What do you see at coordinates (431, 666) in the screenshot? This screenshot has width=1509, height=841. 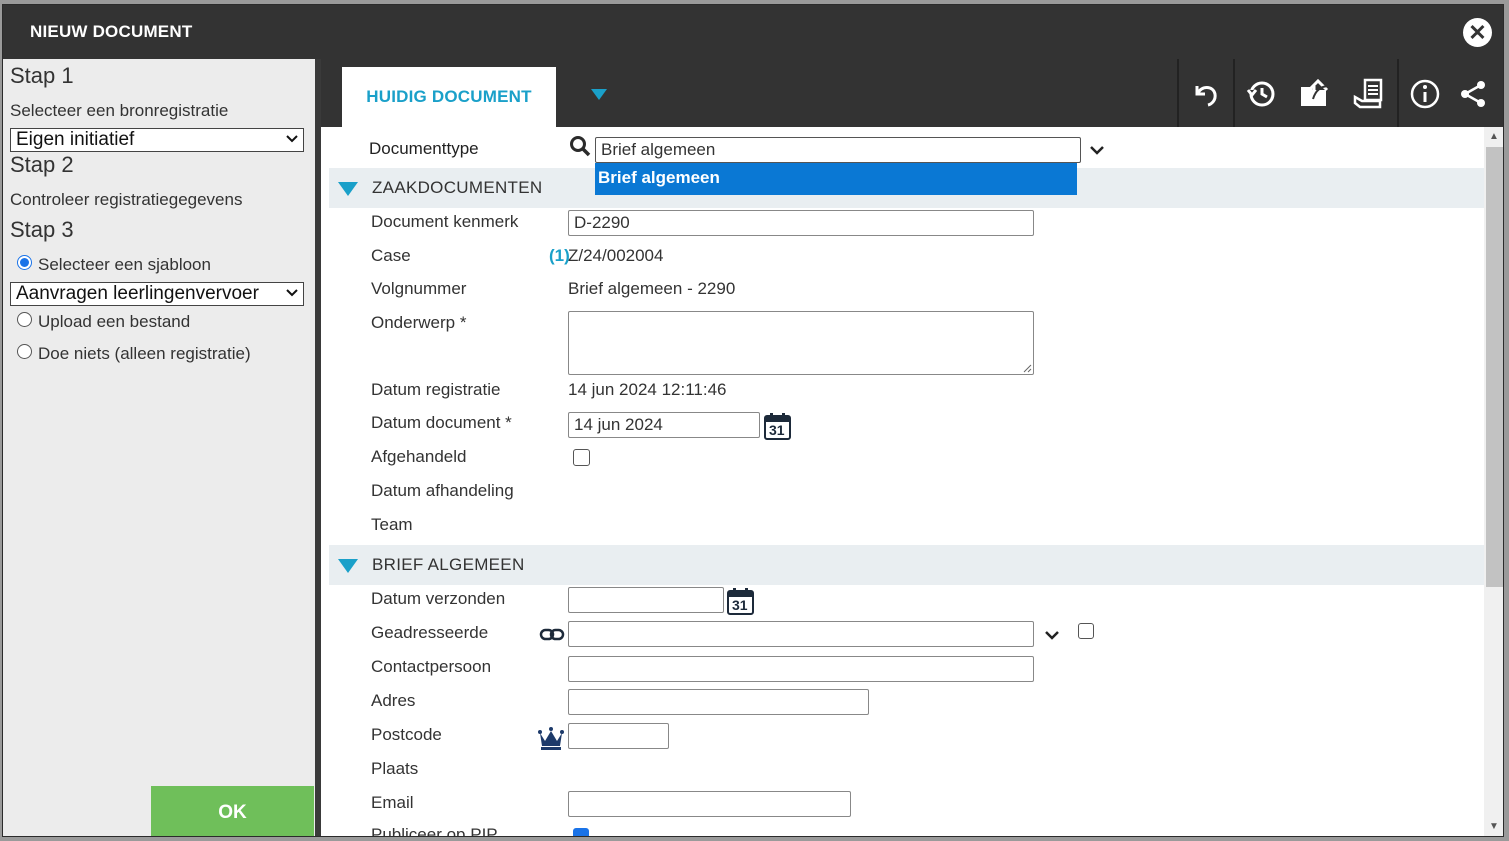 I see `contactpersoon-label: Contactpersoon` at bounding box center [431, 666].